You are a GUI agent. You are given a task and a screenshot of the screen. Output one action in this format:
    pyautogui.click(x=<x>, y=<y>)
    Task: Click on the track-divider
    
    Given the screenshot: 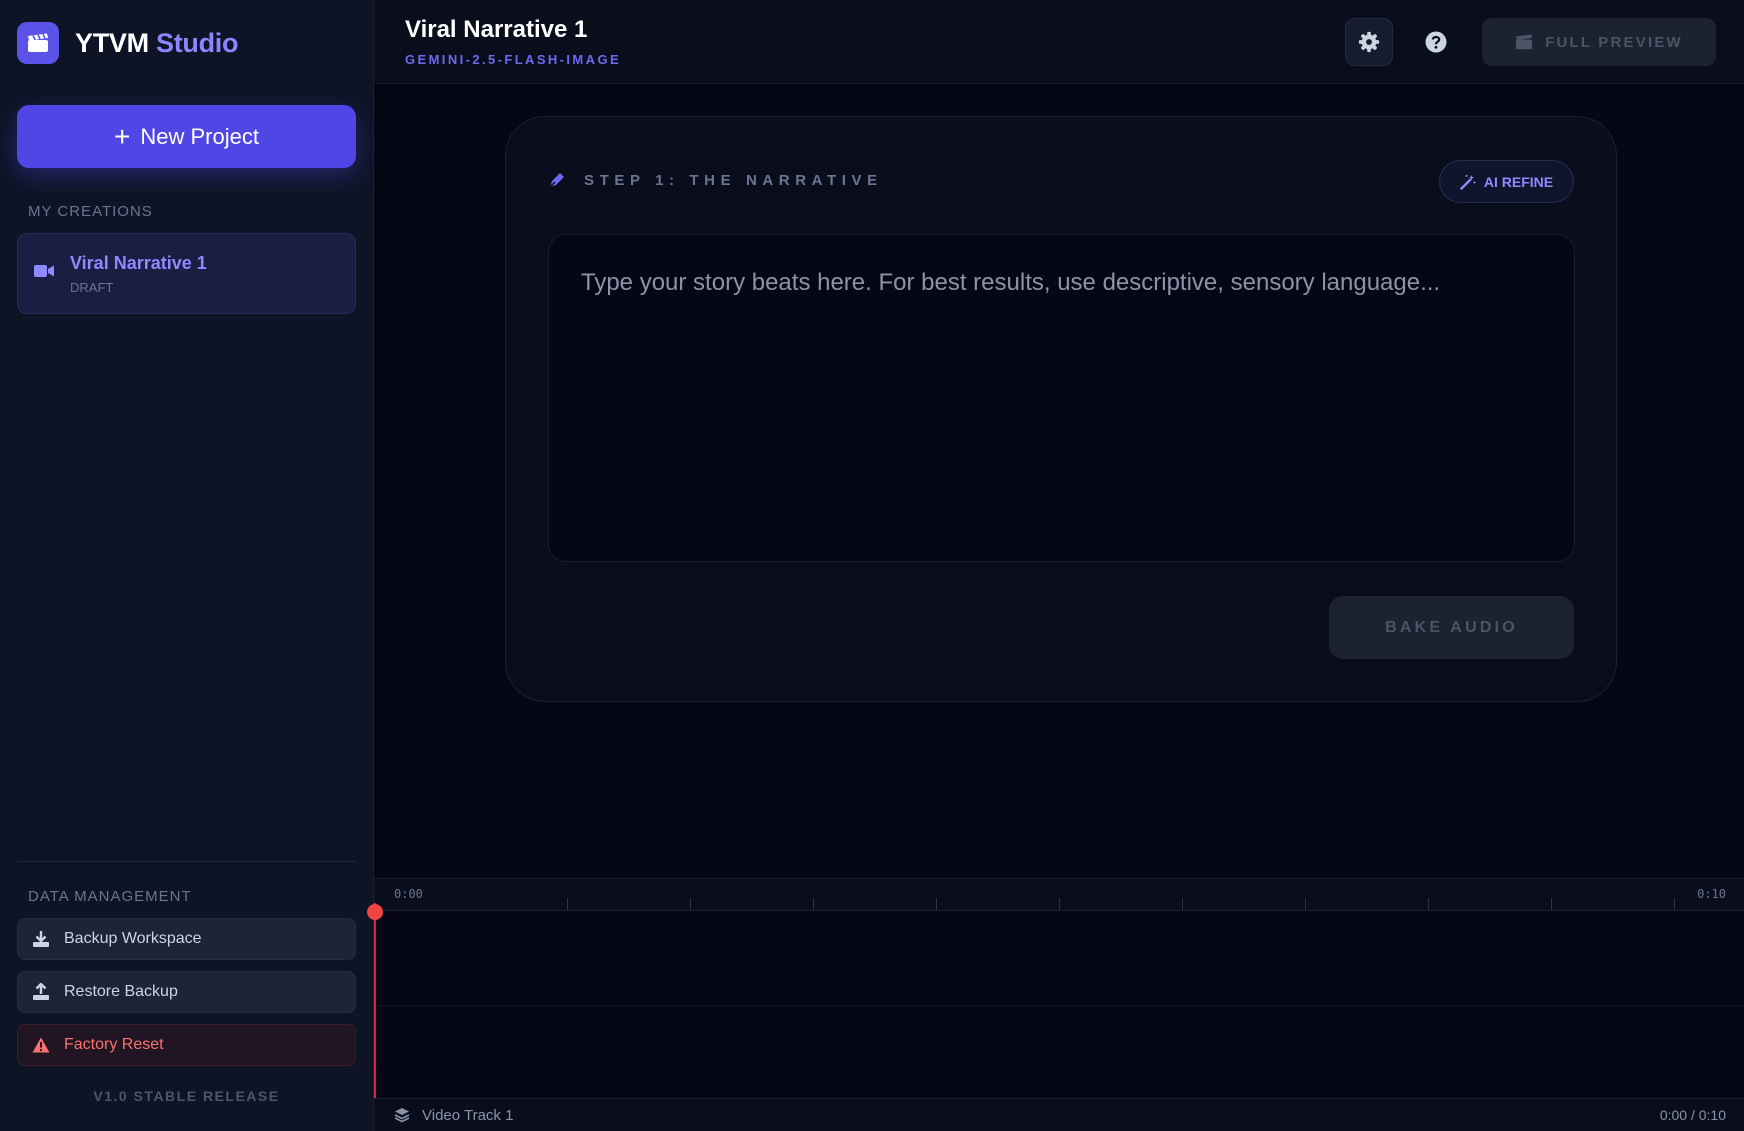 What is the action you would take?
    pyautogui.click(x=1059, y=1005)
    